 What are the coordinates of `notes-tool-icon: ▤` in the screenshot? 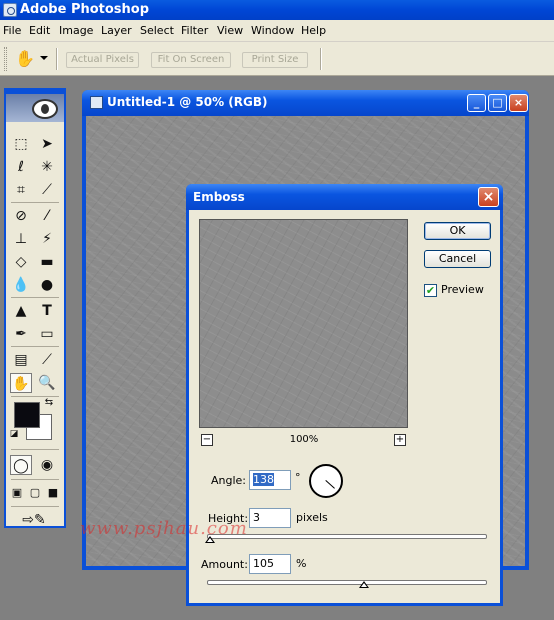 It's located at (21, 360).